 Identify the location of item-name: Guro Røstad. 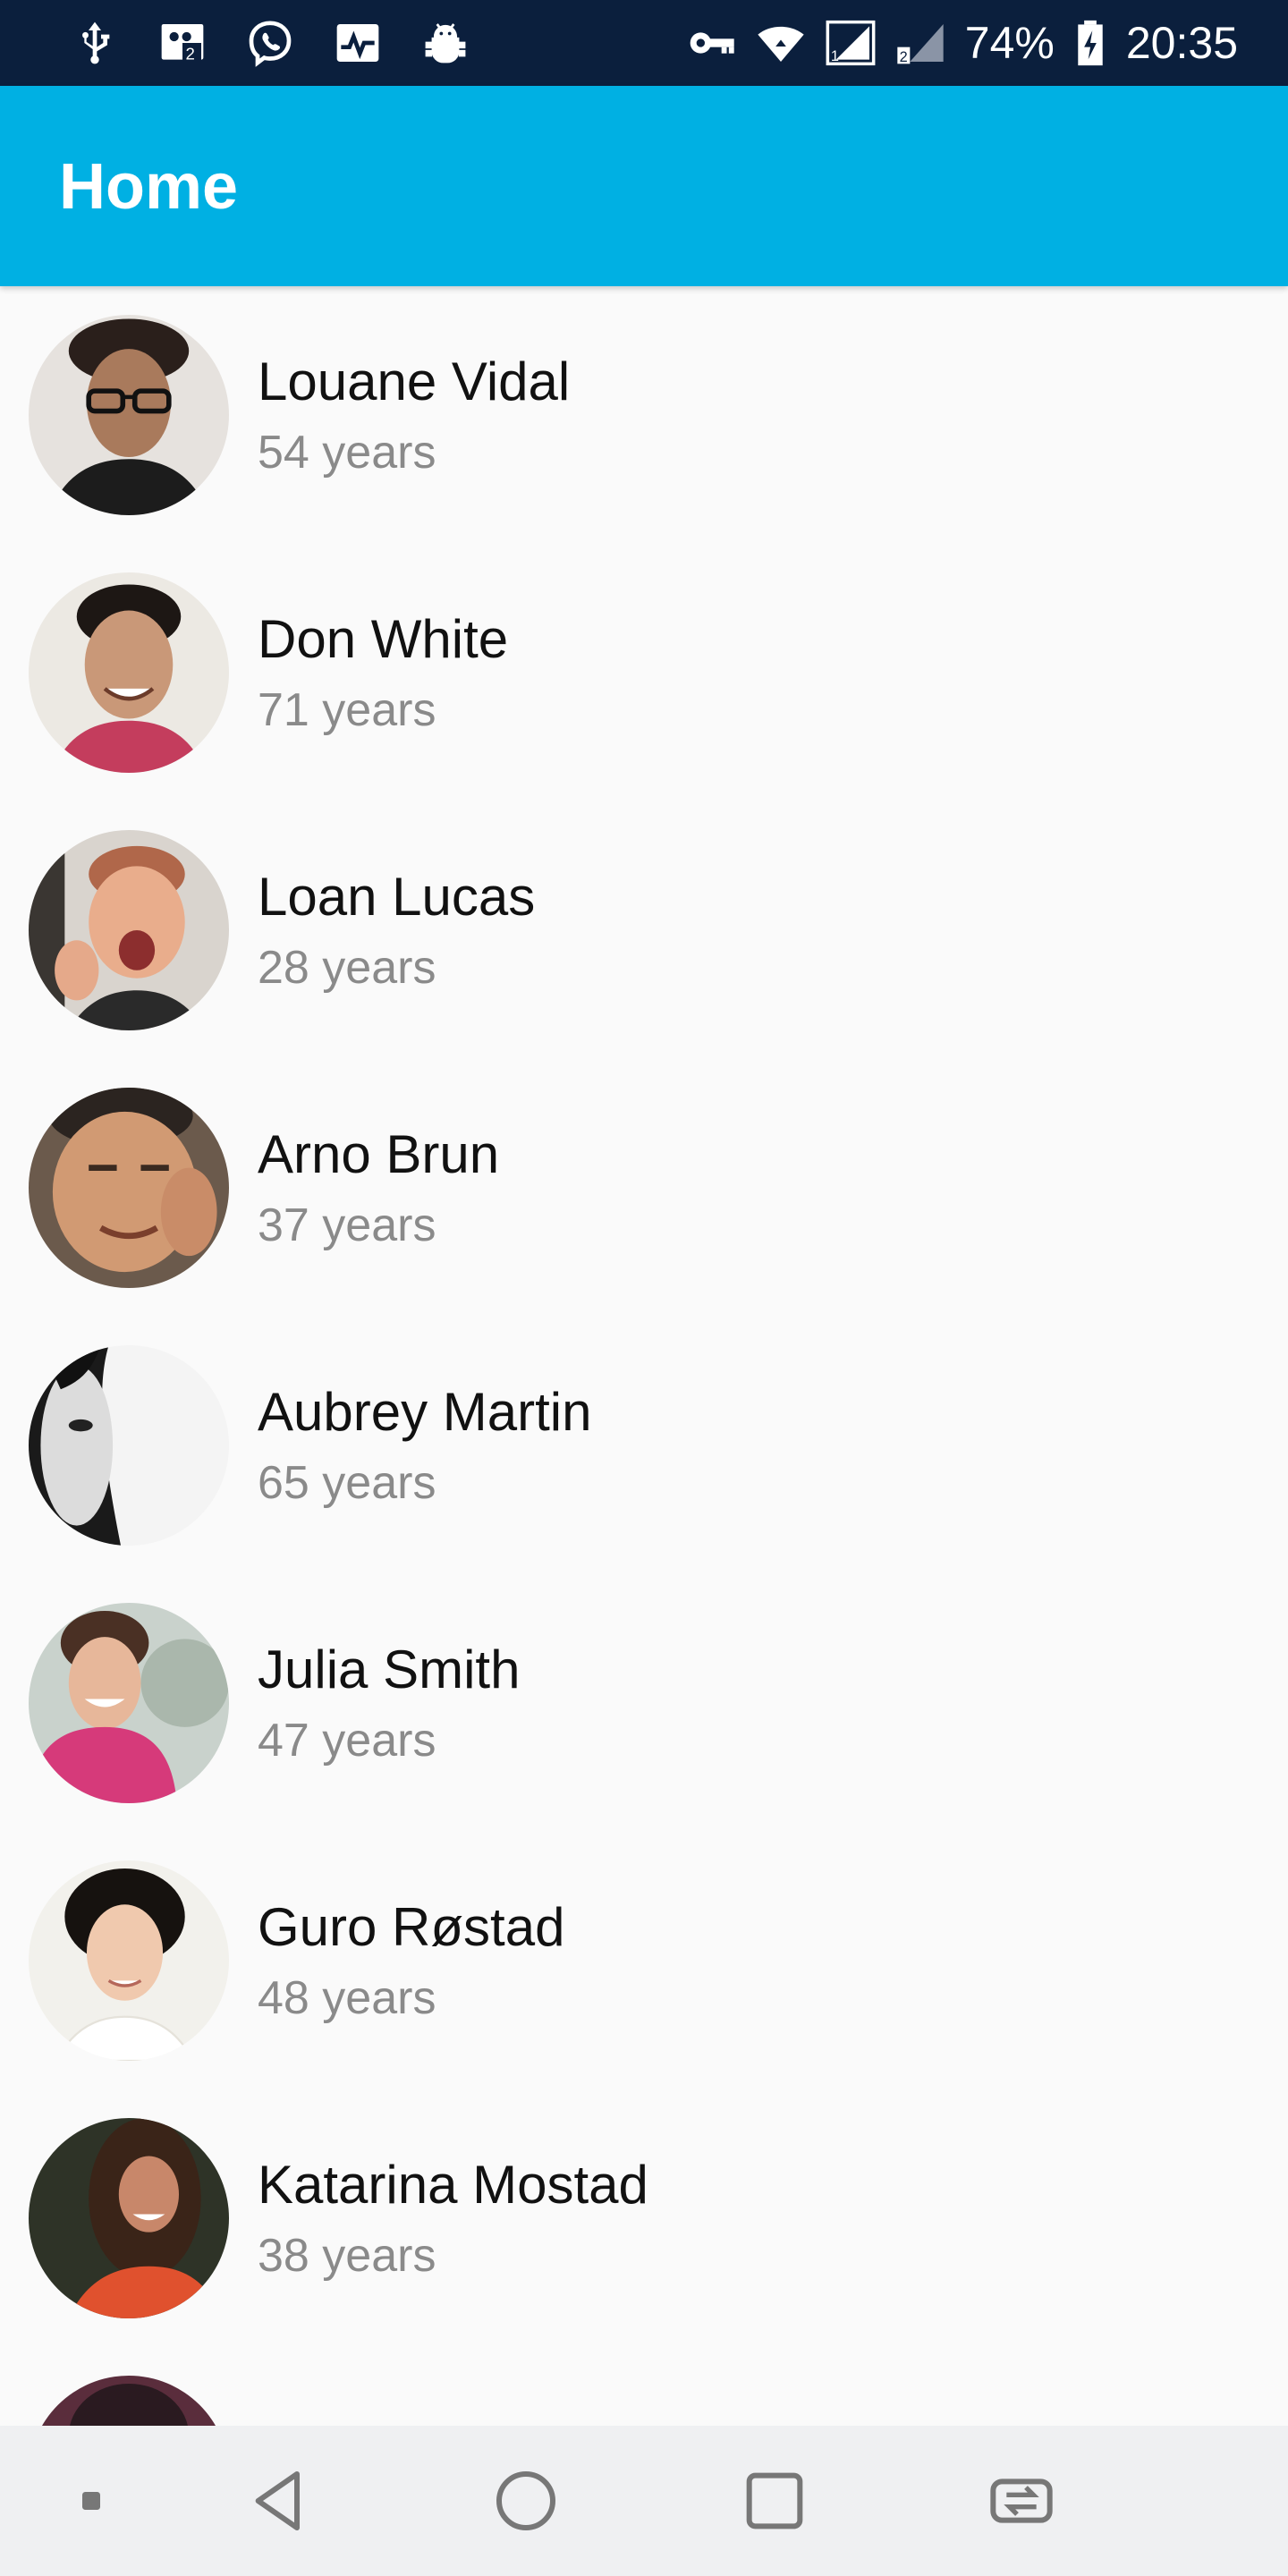
(411, 1927).